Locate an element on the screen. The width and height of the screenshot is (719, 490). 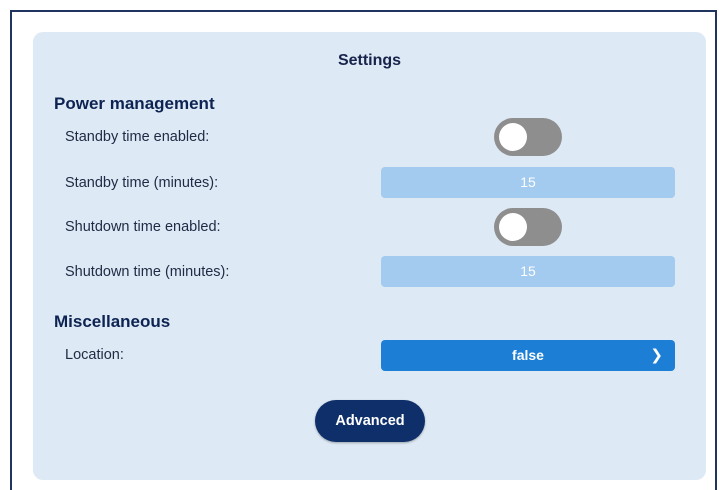
panel-title: Settings is located at coordinates (369, 60).